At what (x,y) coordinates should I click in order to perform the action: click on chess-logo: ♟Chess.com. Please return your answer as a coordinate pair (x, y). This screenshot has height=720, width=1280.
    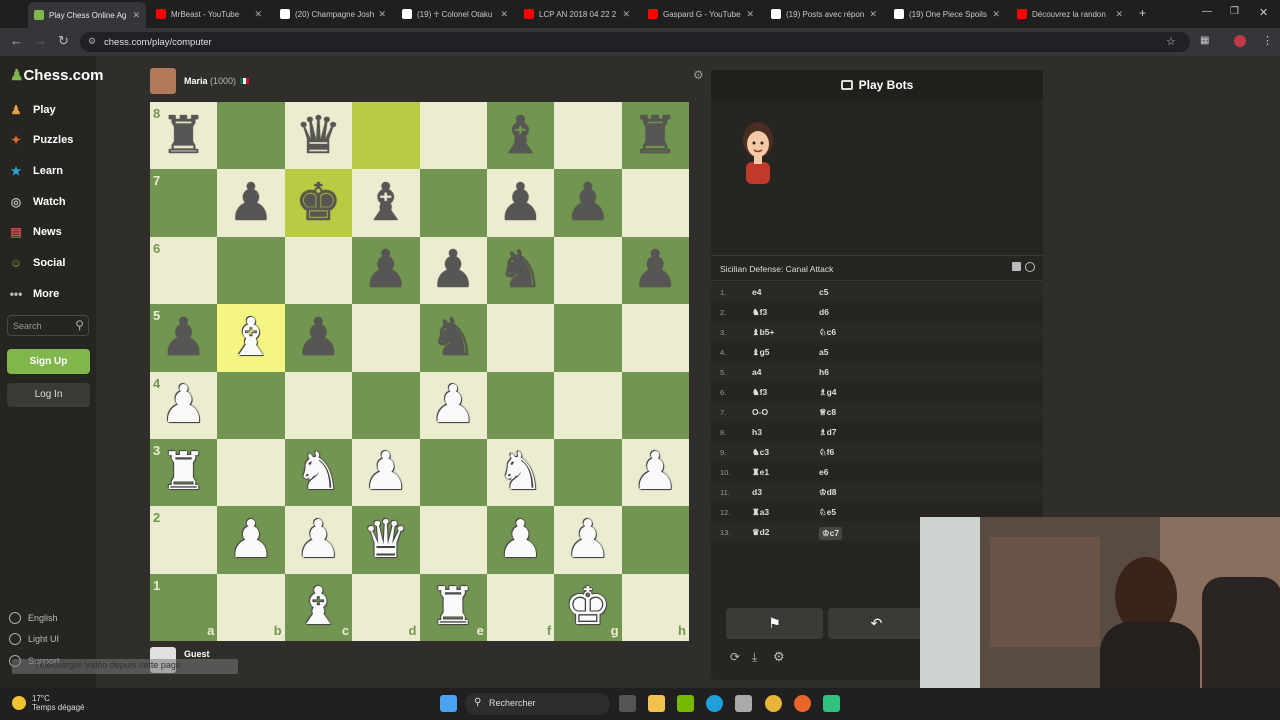
    Looking at the image, I should click on (57, 75).